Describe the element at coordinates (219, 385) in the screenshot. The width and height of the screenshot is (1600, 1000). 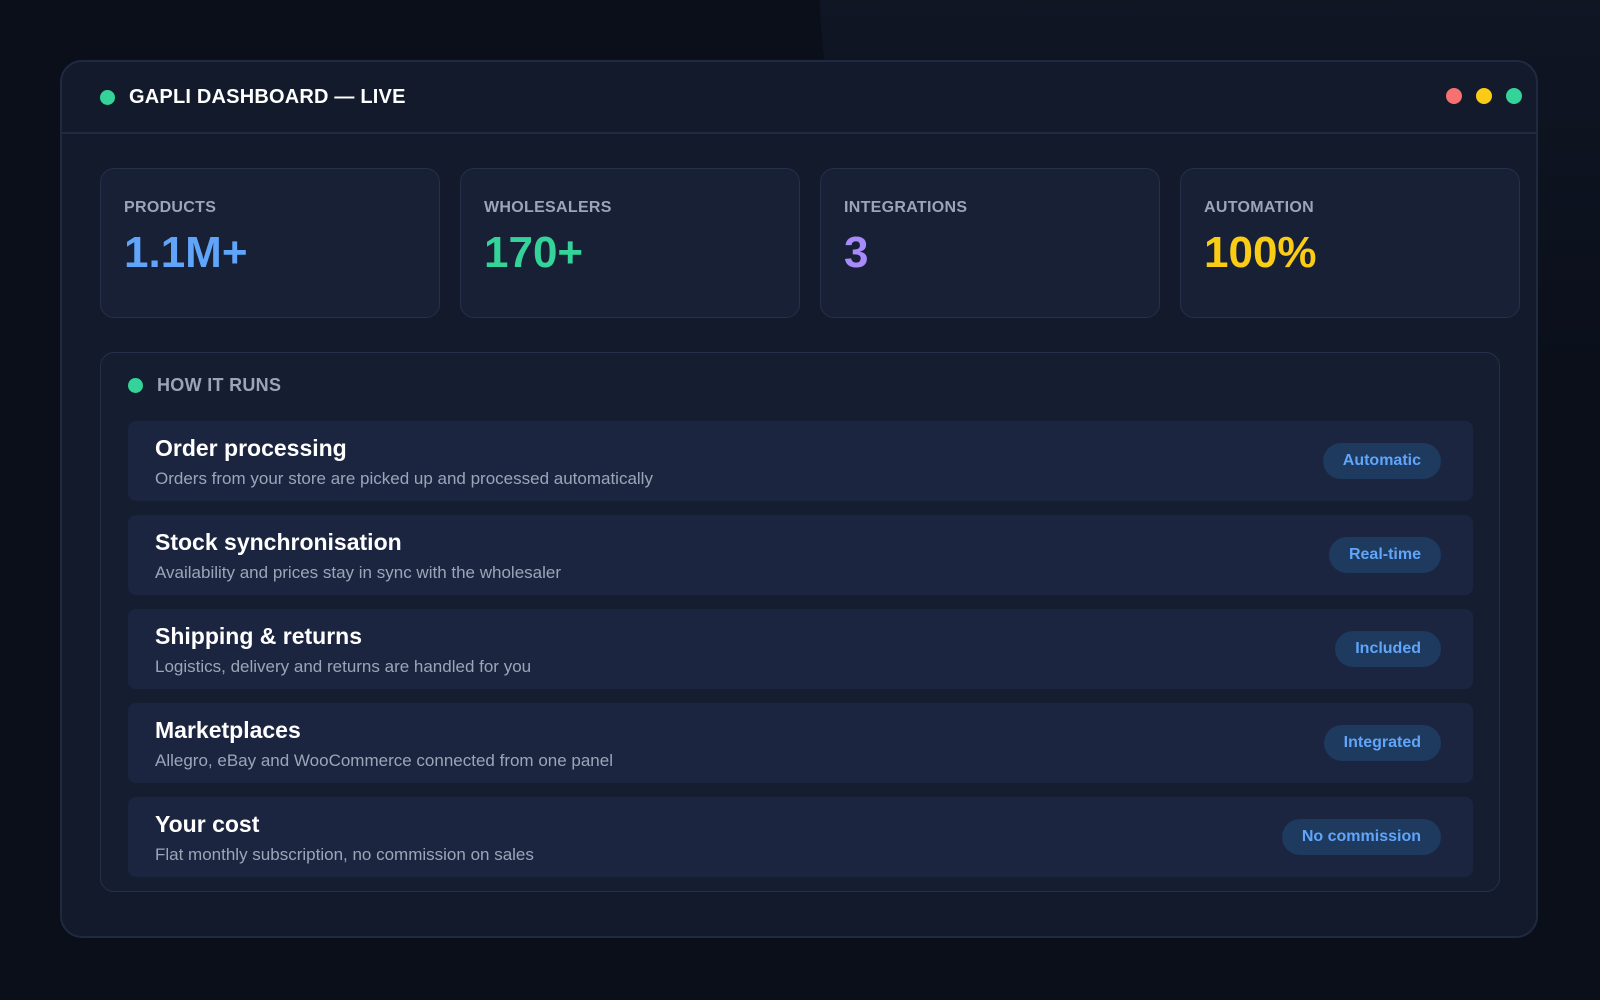
I see `panel-title: HOW IT RUNS` at that location.